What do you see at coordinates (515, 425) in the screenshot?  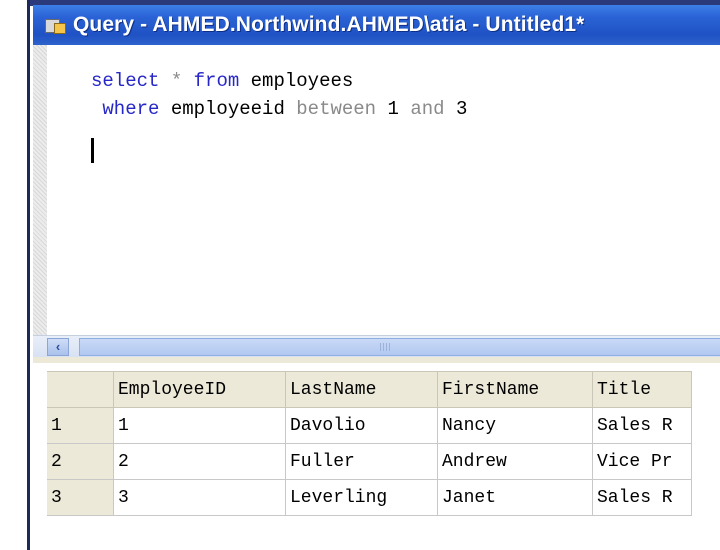 I see `cell-firstname: Nancy` at bounding box center [515, 425].